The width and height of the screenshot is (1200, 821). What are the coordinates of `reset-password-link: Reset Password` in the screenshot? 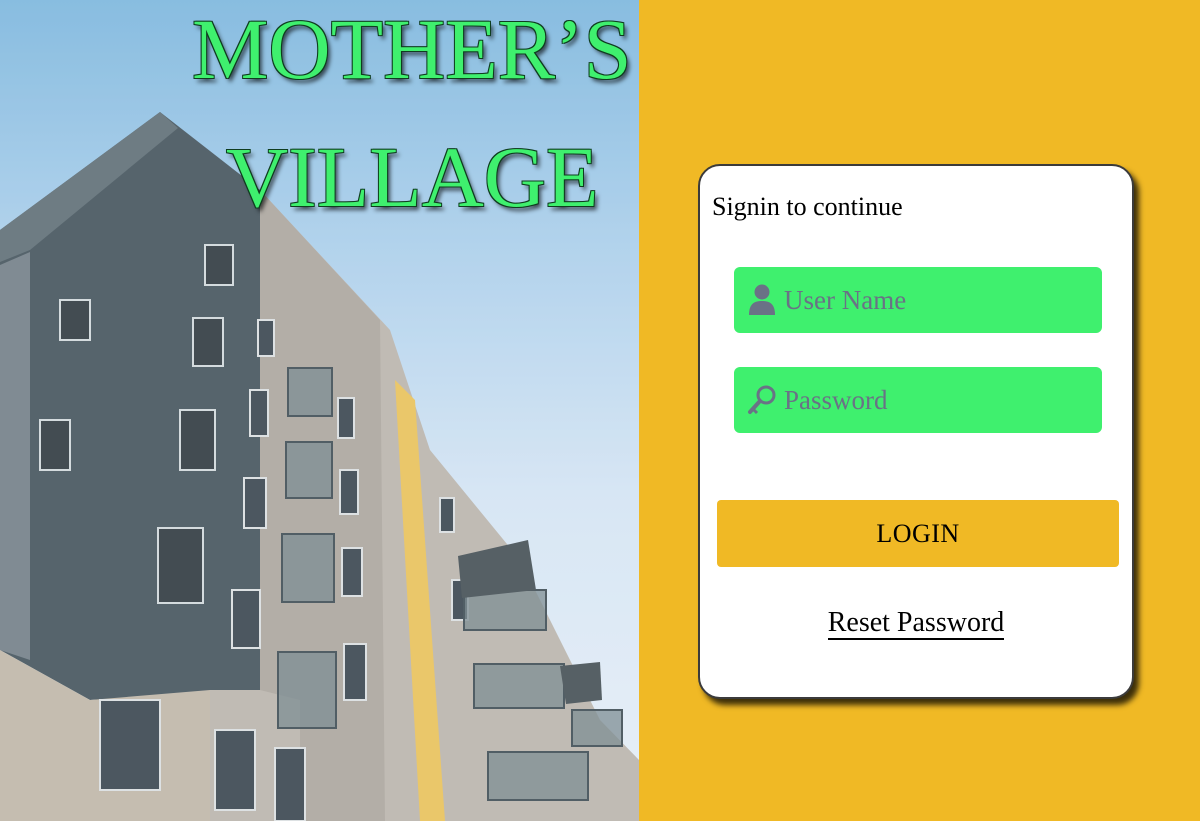 It's located at (916, 623).